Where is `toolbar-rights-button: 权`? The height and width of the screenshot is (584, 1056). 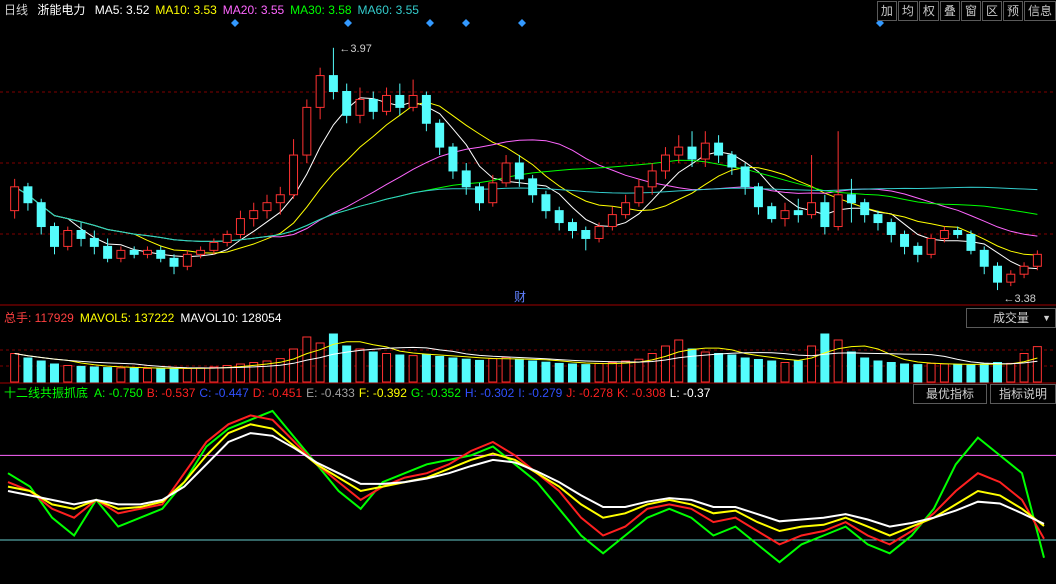 toolbar-rights-button: 权 is located at coordinates (928, 11).